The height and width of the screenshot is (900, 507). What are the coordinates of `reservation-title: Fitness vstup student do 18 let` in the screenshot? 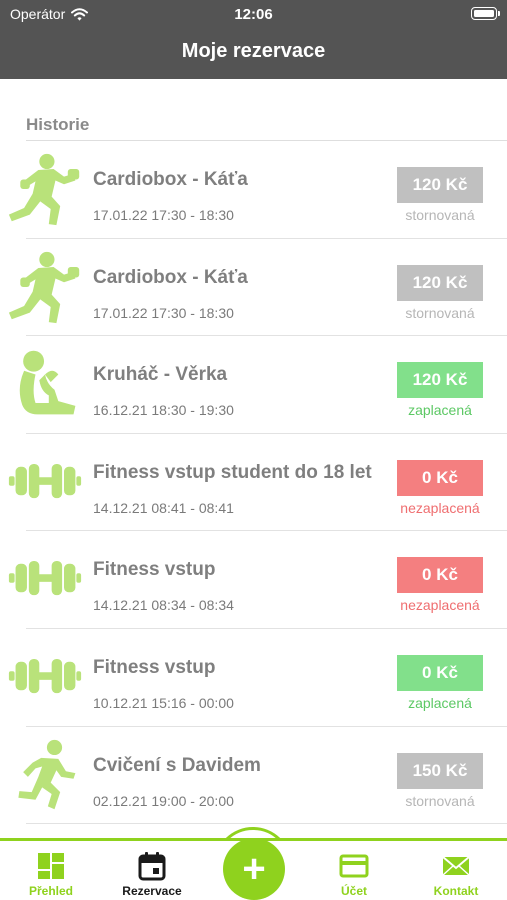 It's located at (232, 472).